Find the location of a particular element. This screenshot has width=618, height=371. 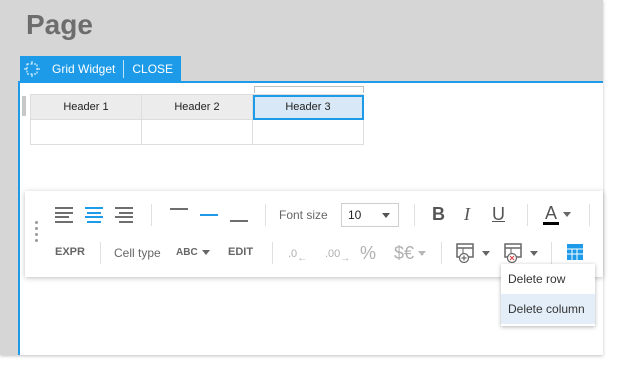

align-left-icon is located at coordinates (64, 215).